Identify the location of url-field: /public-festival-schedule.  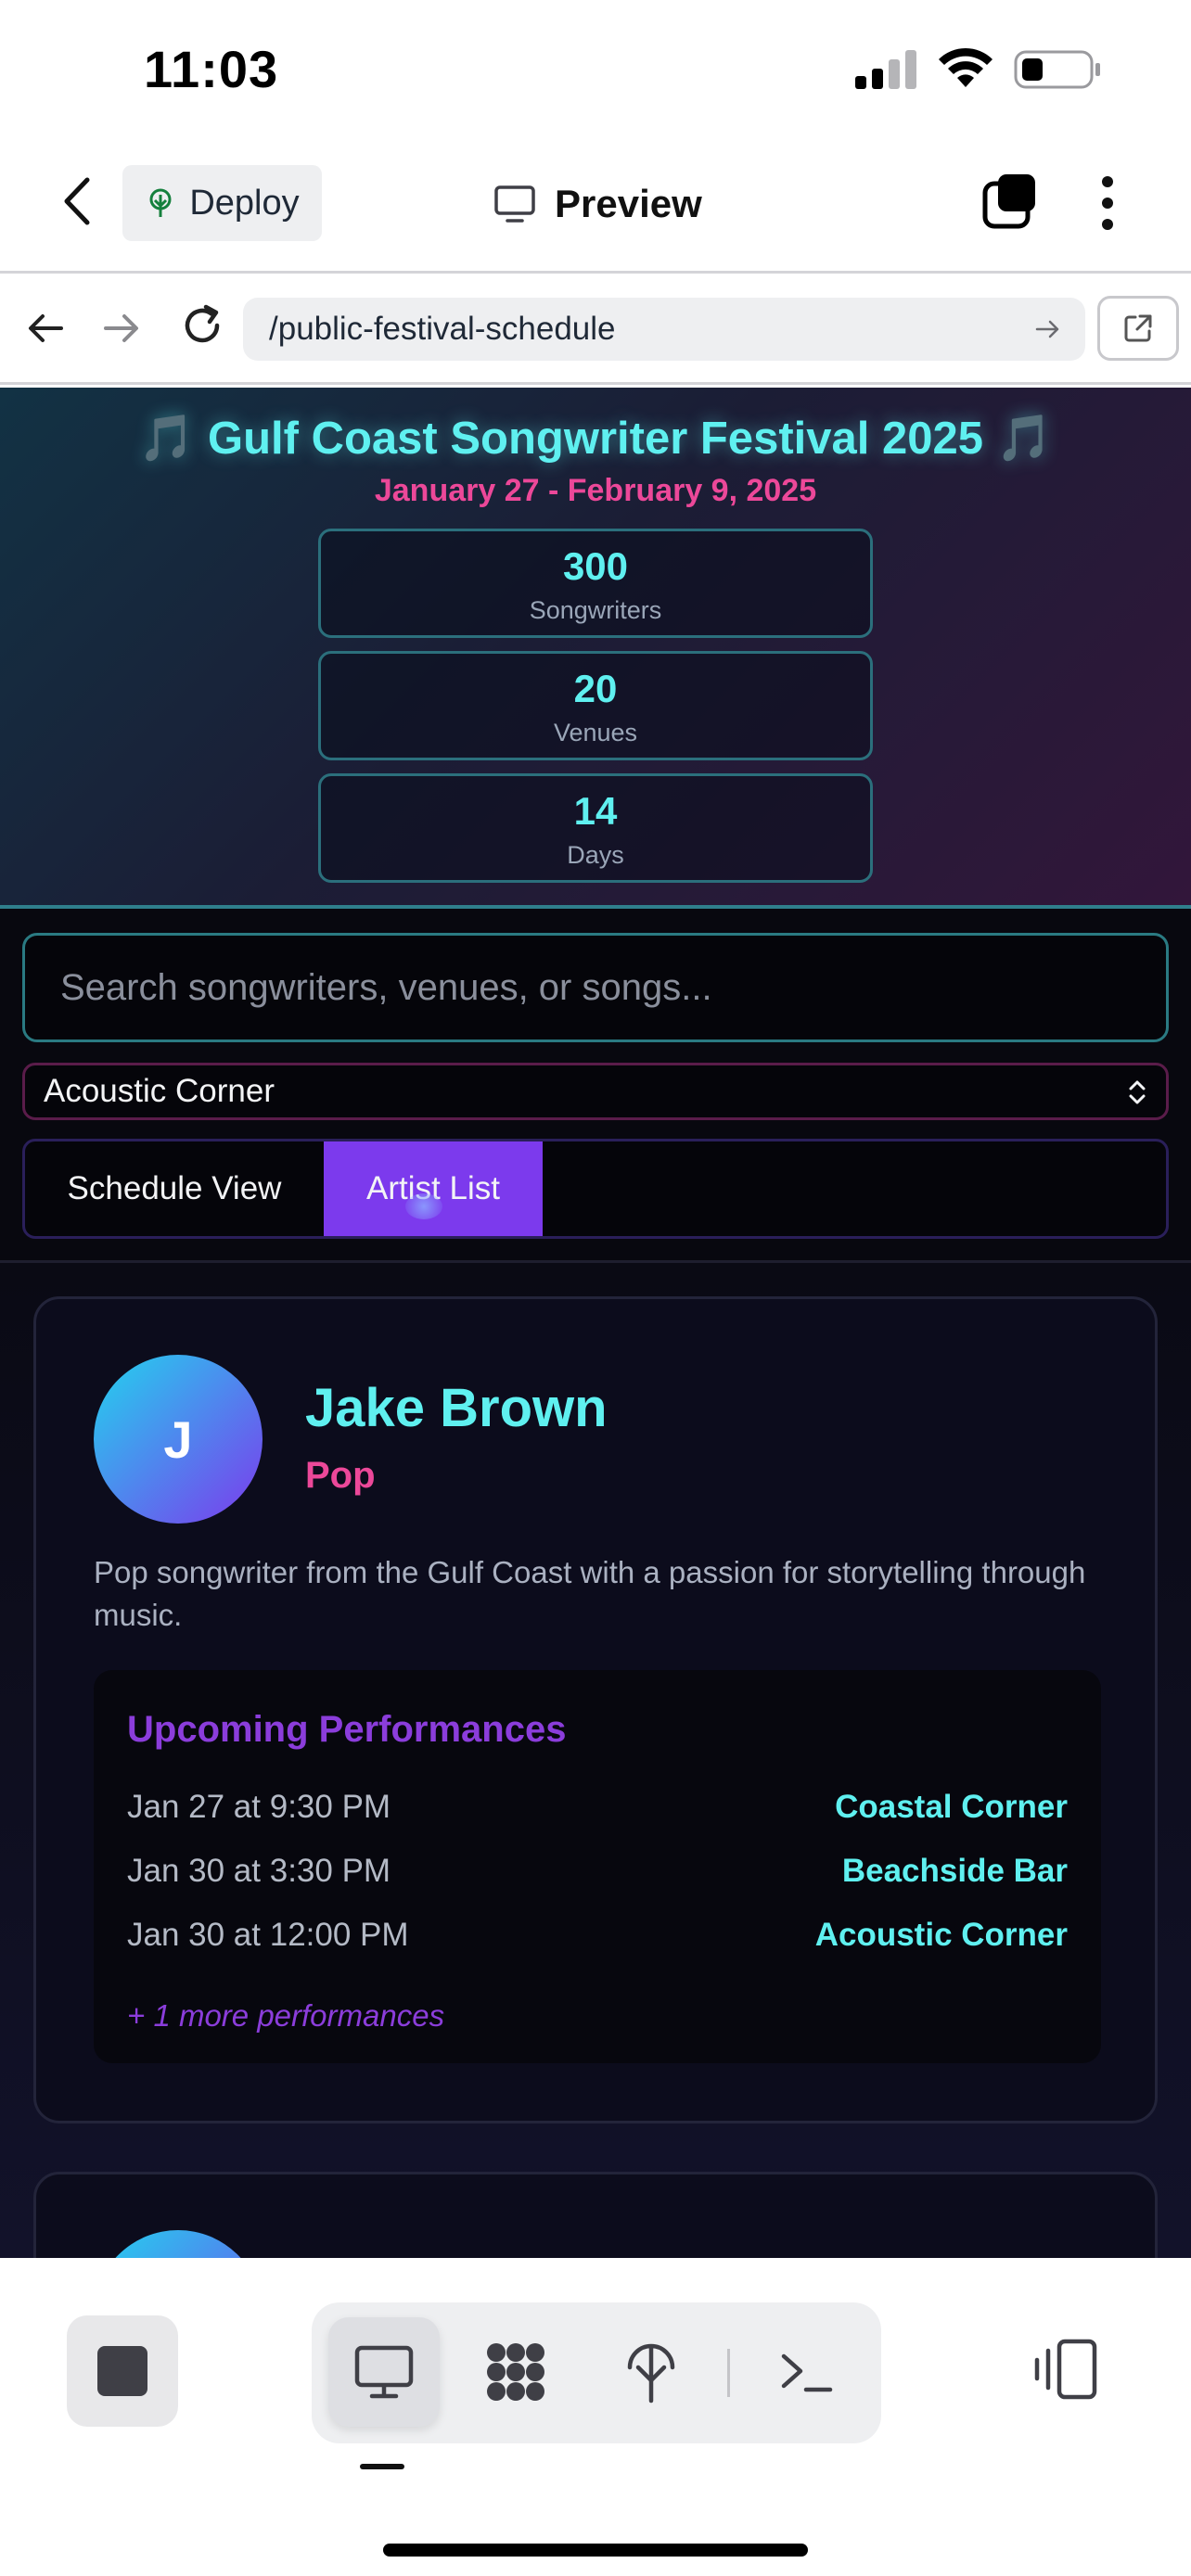
(664, 329).